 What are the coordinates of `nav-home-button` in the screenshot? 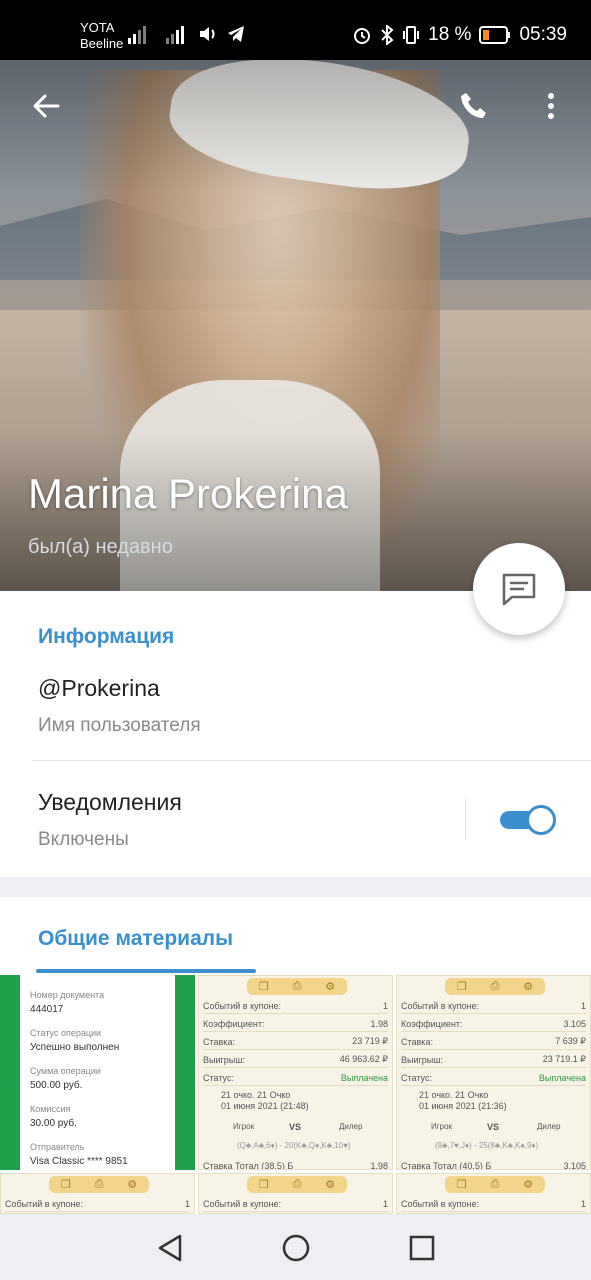 It's located at (296, 1248).